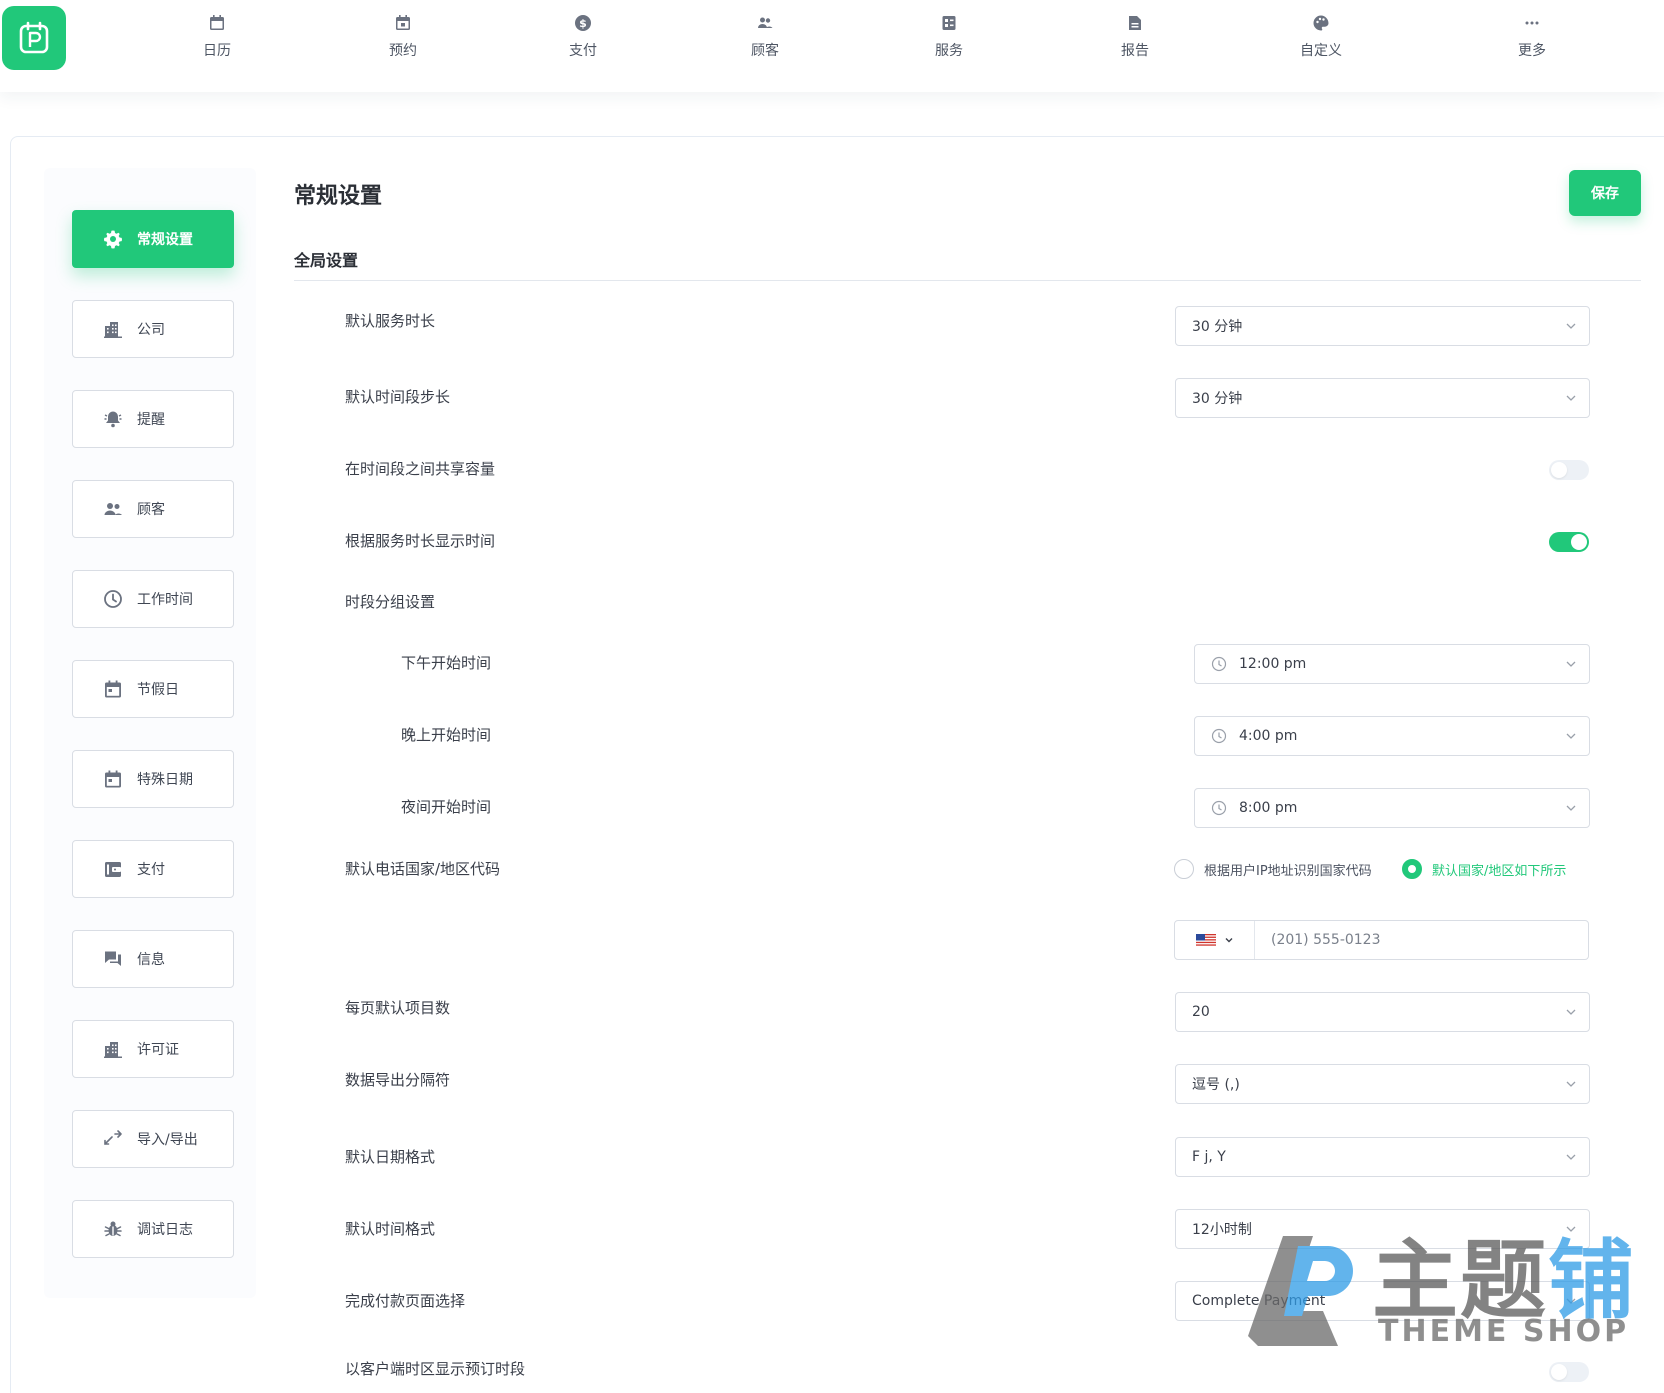  I want to click on label-night-start: 夜间开始时间, so click(446, 807).